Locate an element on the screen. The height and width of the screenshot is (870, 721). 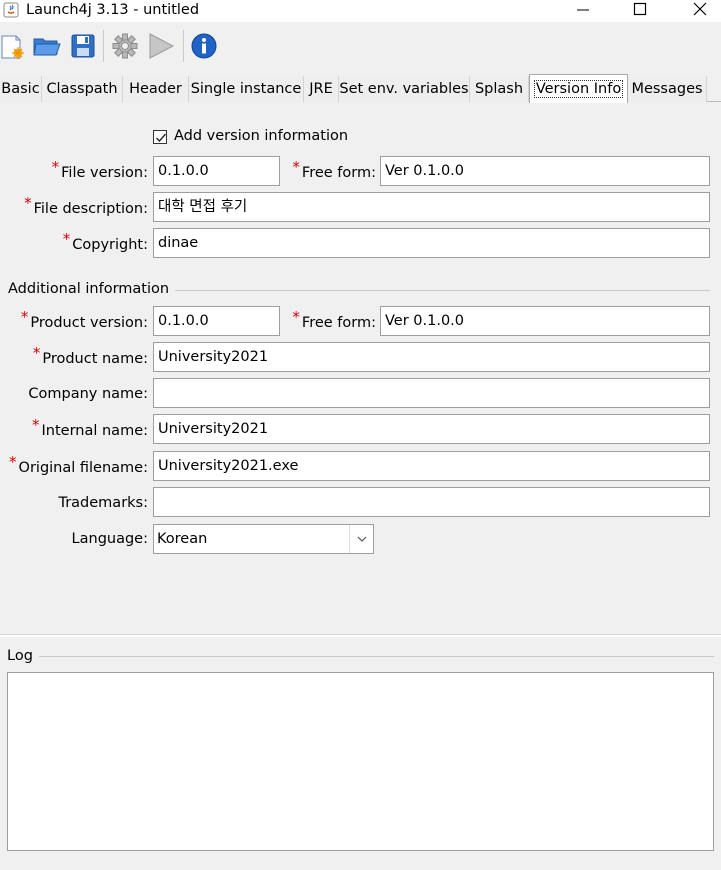
file-description-field: 대학 면접 후기 is located at coordinates (431, 207).